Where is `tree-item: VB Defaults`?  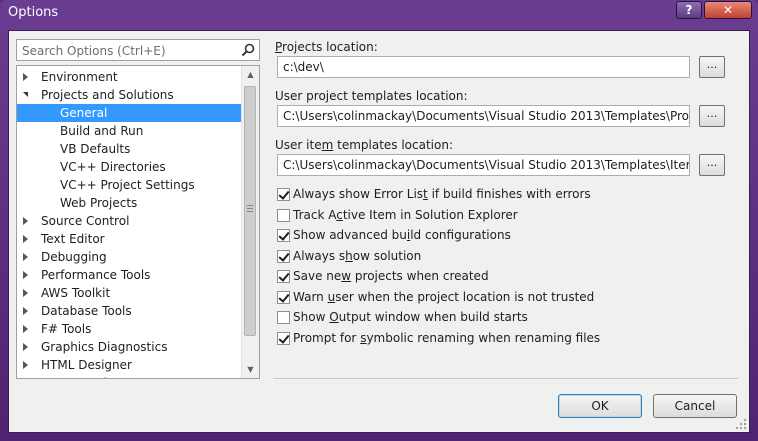 tree-item: VB Defaults is located at coordinates (129, 149).